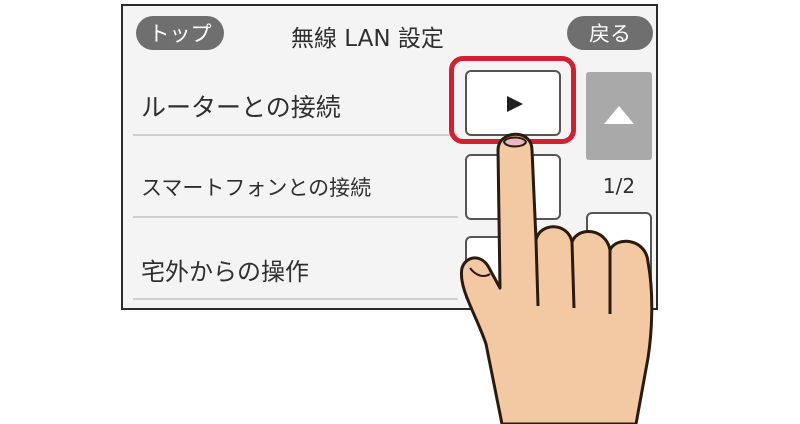 The image size is (800, 424). I want to click on top-button: トップ, so click(180, 33).